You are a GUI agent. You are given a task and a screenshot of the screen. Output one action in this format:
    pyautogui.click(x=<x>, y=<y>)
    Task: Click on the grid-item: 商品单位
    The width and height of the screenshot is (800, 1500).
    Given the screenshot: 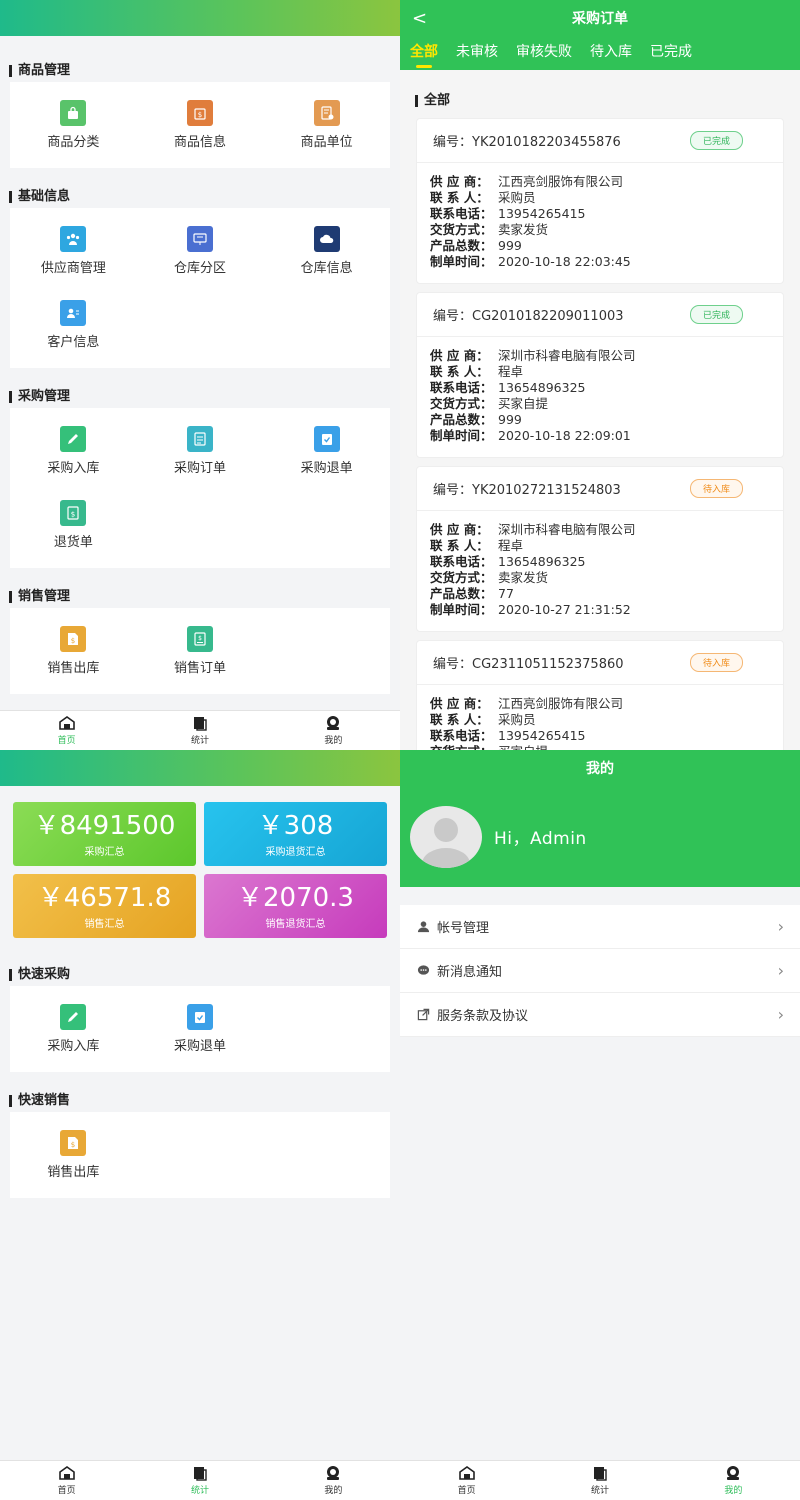 What is the action you would take?
    pyautogui.click(x=326, y=125)
    